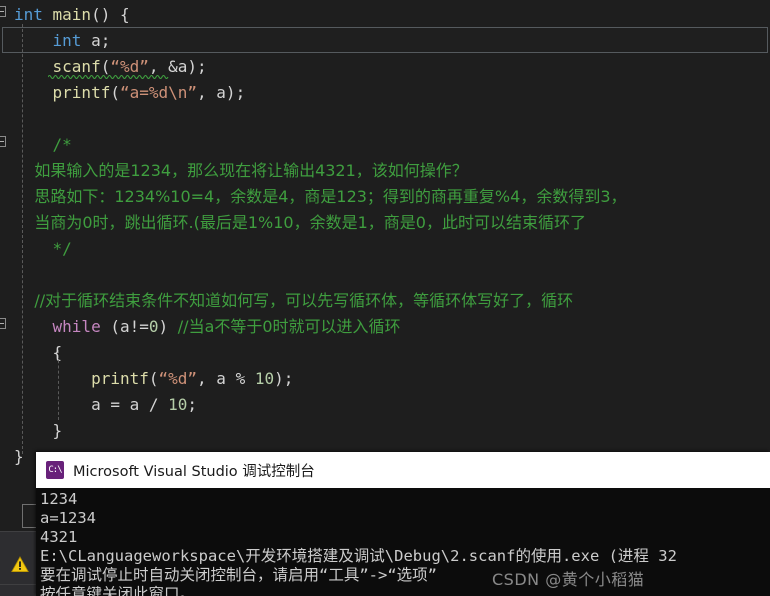 This screenshot has height=596, width=770. I want to click on code-token: “%d”, so click(178, 378).